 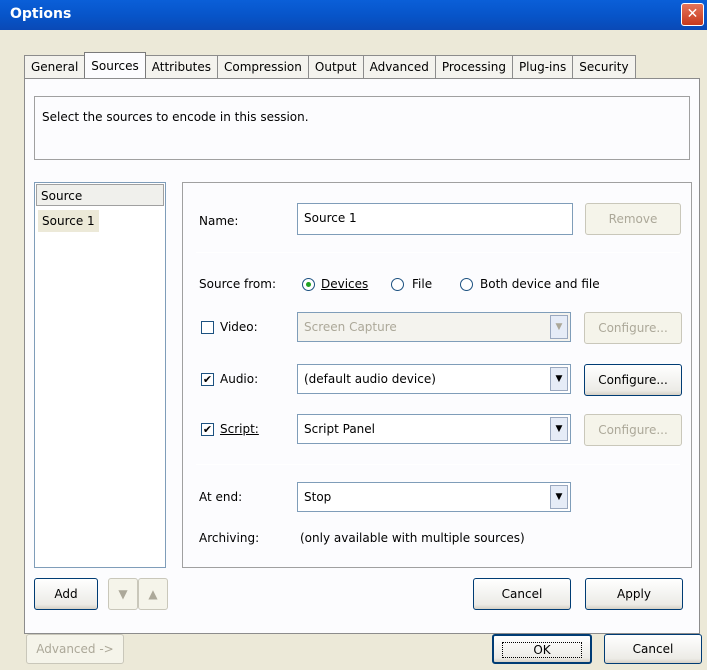 I want to click on add-button: Add, so click(x=66, y=594).